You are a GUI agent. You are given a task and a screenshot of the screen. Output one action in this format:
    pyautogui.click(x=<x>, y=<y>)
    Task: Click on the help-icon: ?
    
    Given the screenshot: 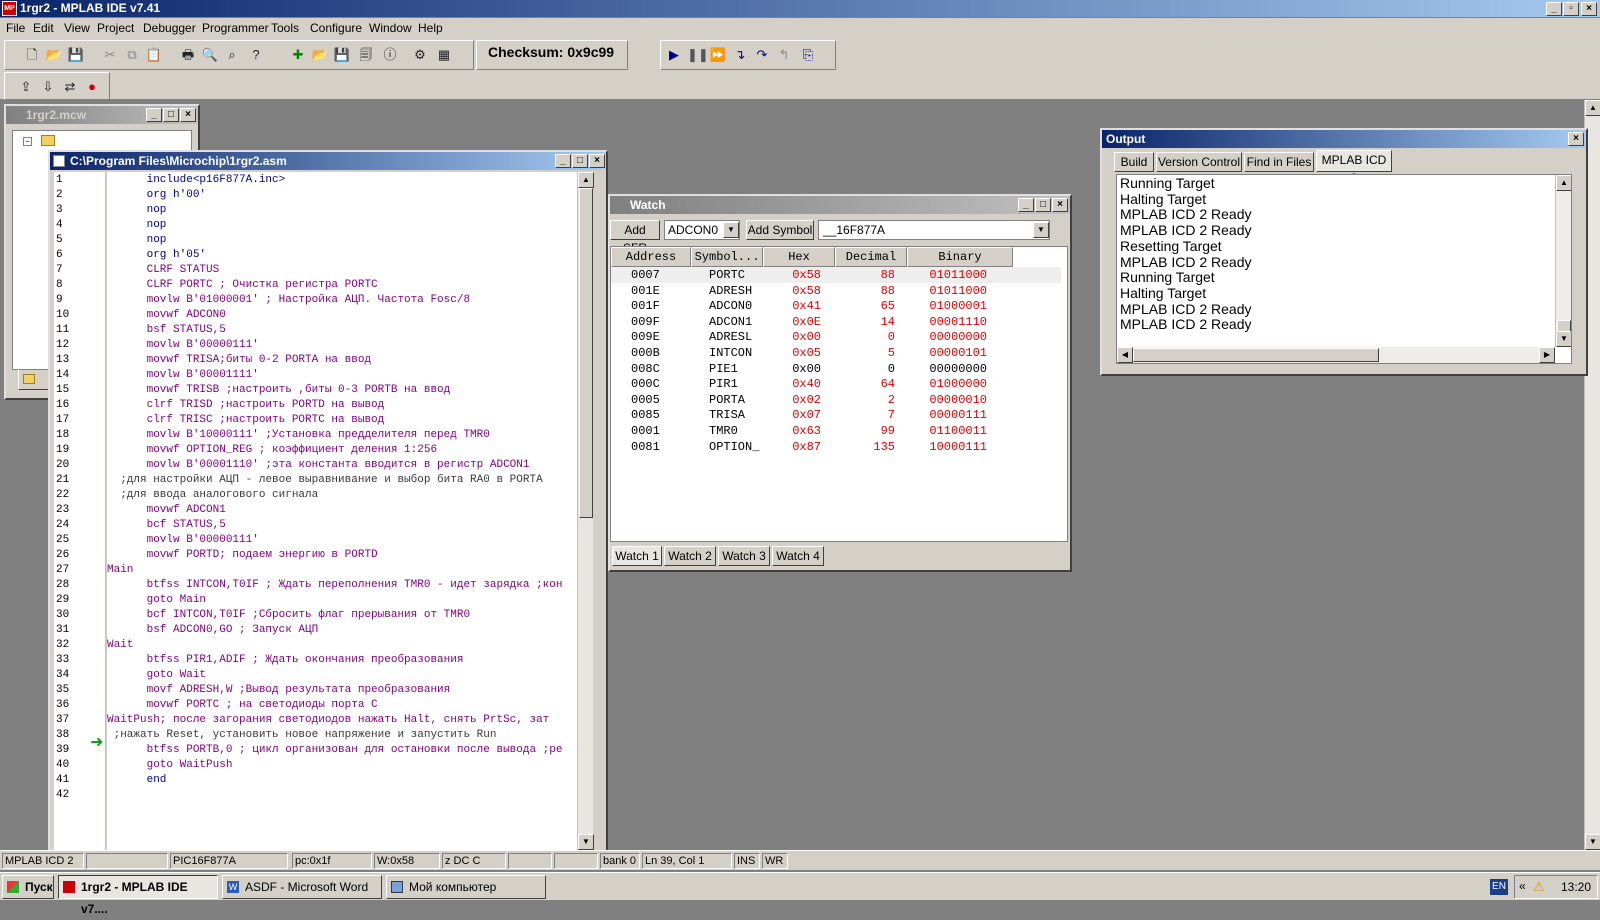 What is the action you would take?
    pyautogui.click(x=256, y=55)
    